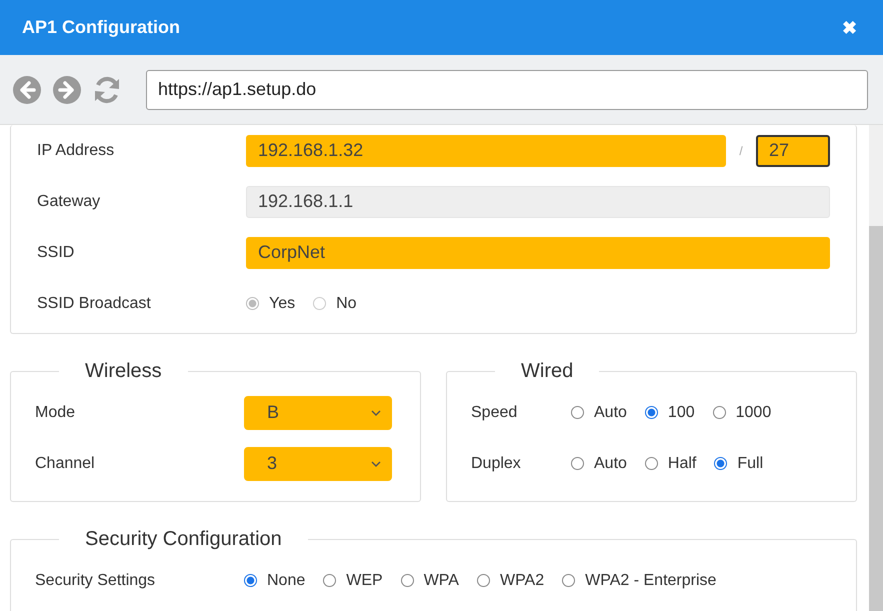 The height and width of the screenshot is (611, 883). I want to click on radio-label: WPA2, so click(522, 581).